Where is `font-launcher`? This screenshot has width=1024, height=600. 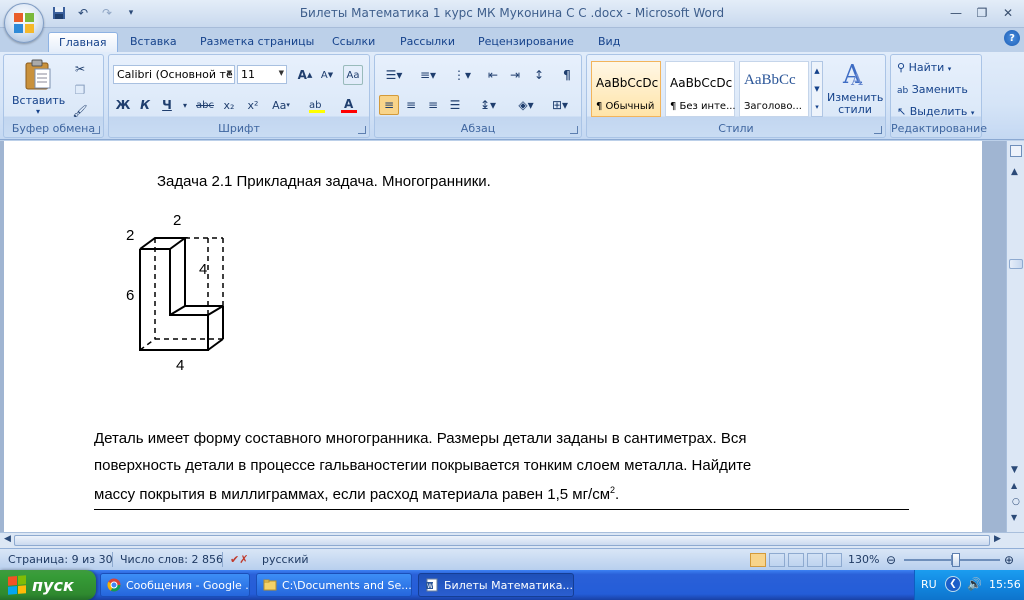
font-launcher is located at coordinates (362, 130).